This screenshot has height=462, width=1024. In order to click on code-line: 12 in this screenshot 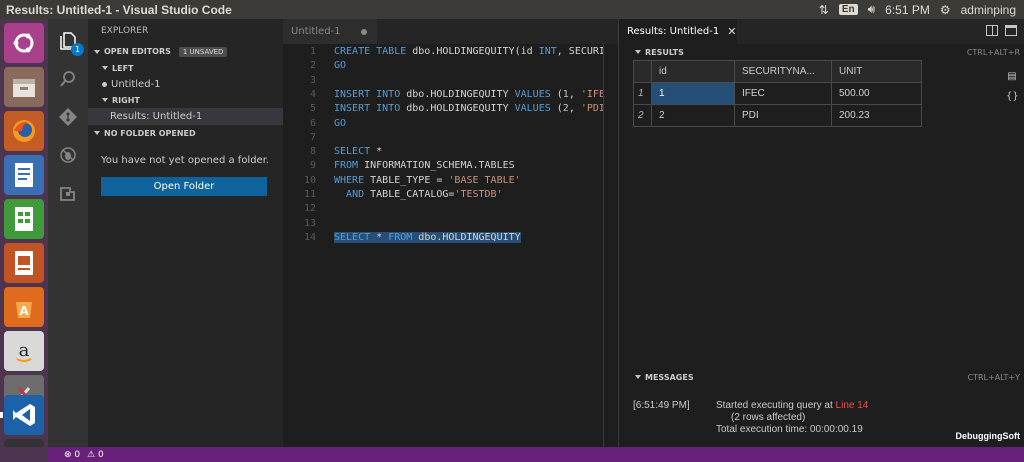, I will do `click(450, 210)`.